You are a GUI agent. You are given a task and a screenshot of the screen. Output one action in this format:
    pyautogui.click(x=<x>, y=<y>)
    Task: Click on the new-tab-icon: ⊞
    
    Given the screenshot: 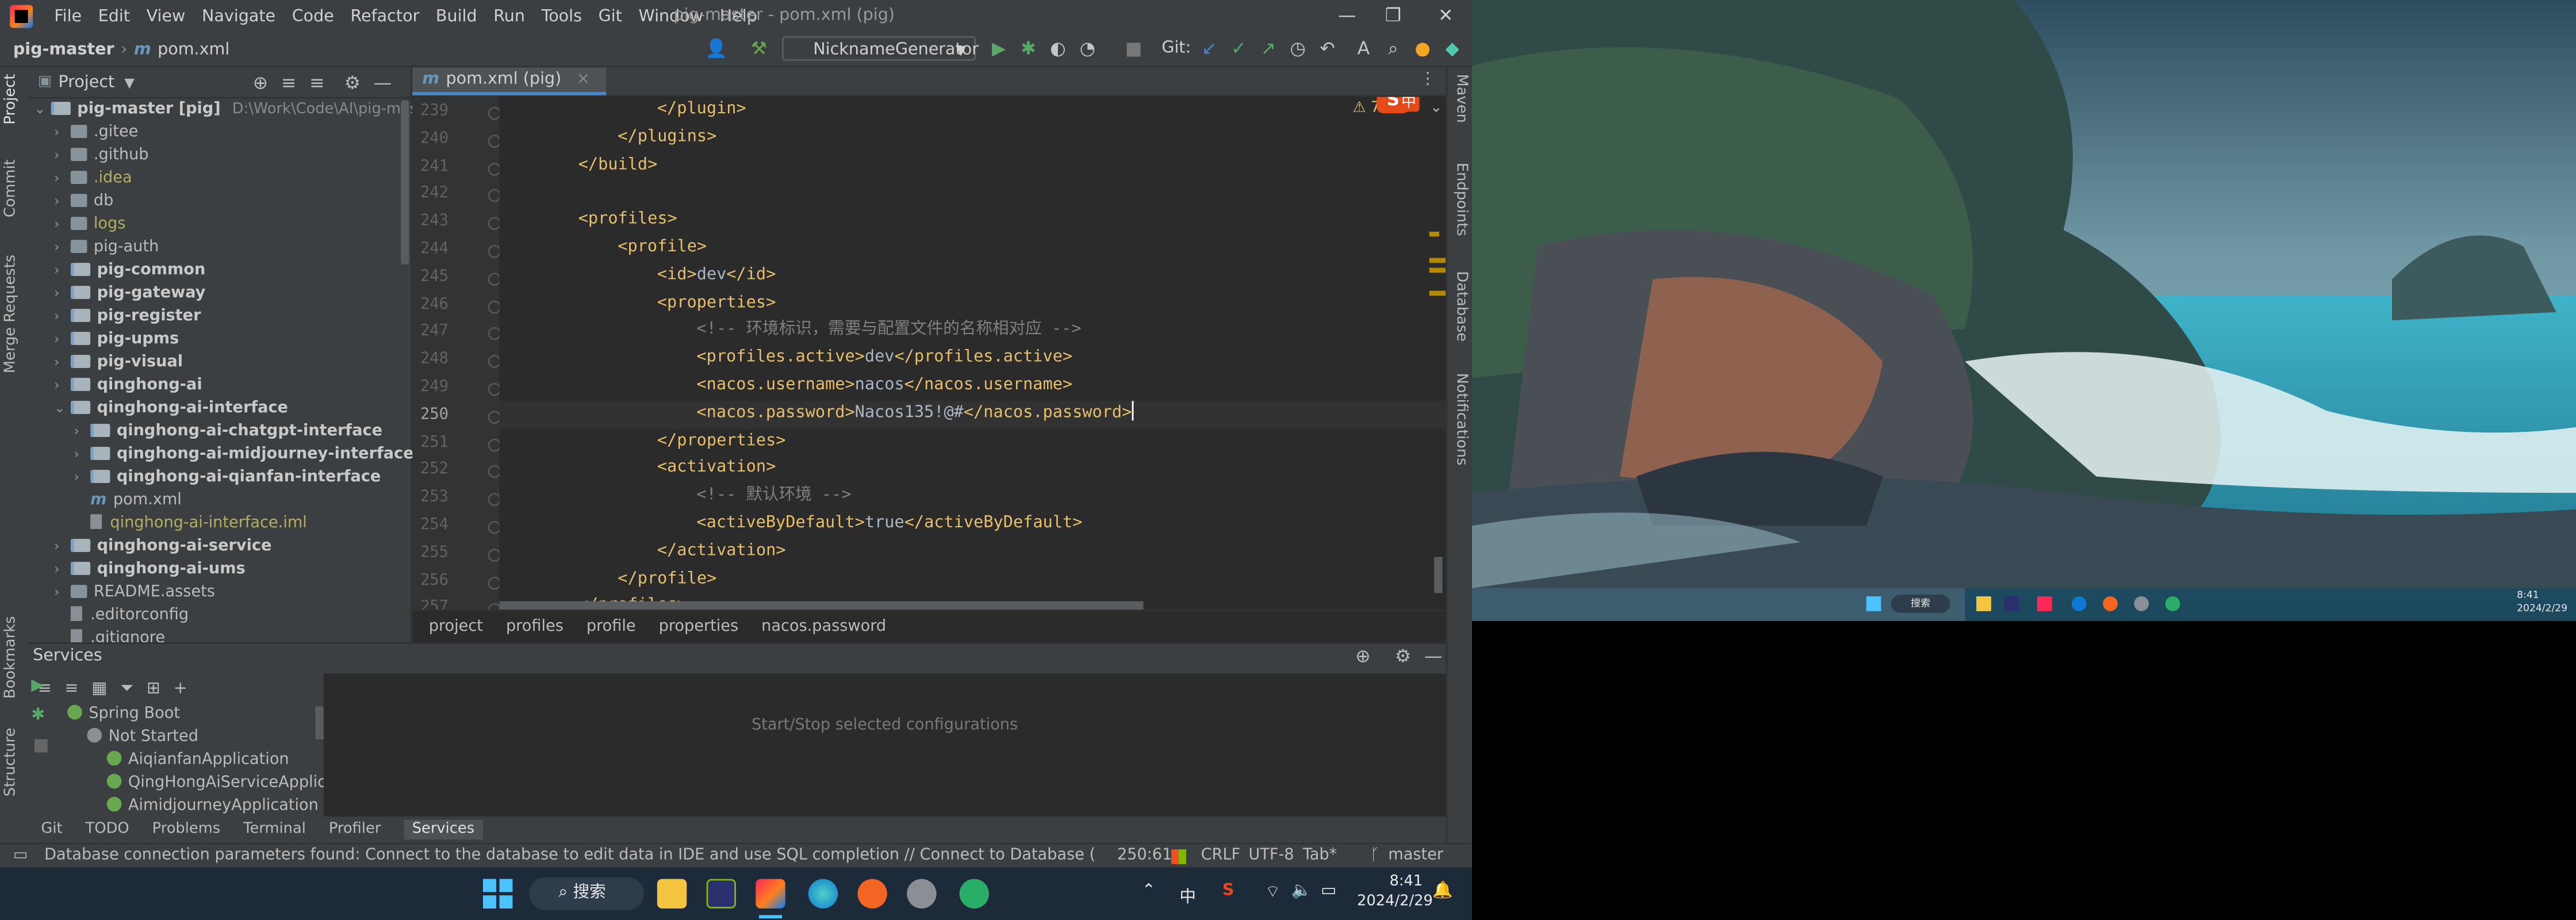 What is the action you would take?
    pyautogui.click(x=153, y=688)
    